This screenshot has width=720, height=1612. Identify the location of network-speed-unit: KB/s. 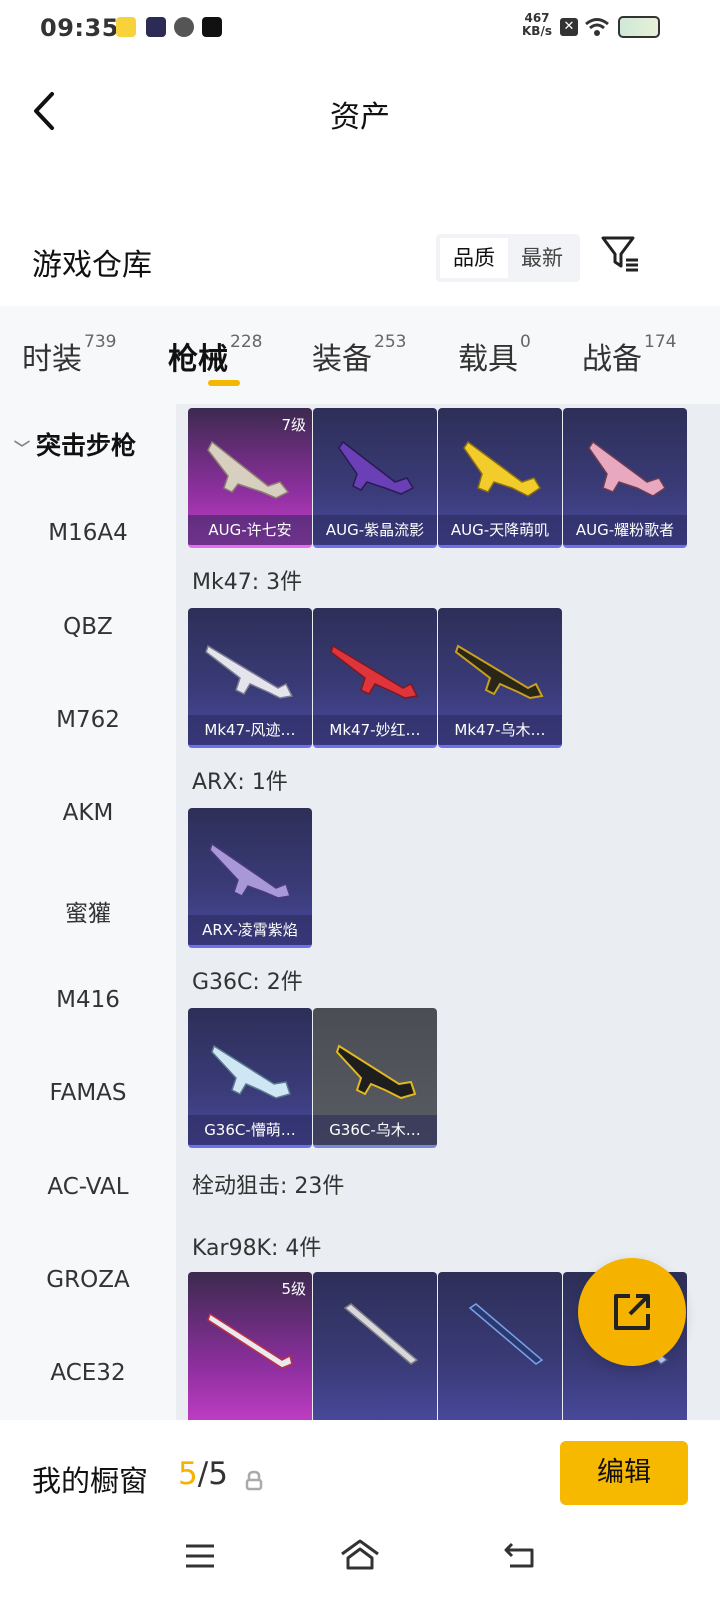
(537, 31).